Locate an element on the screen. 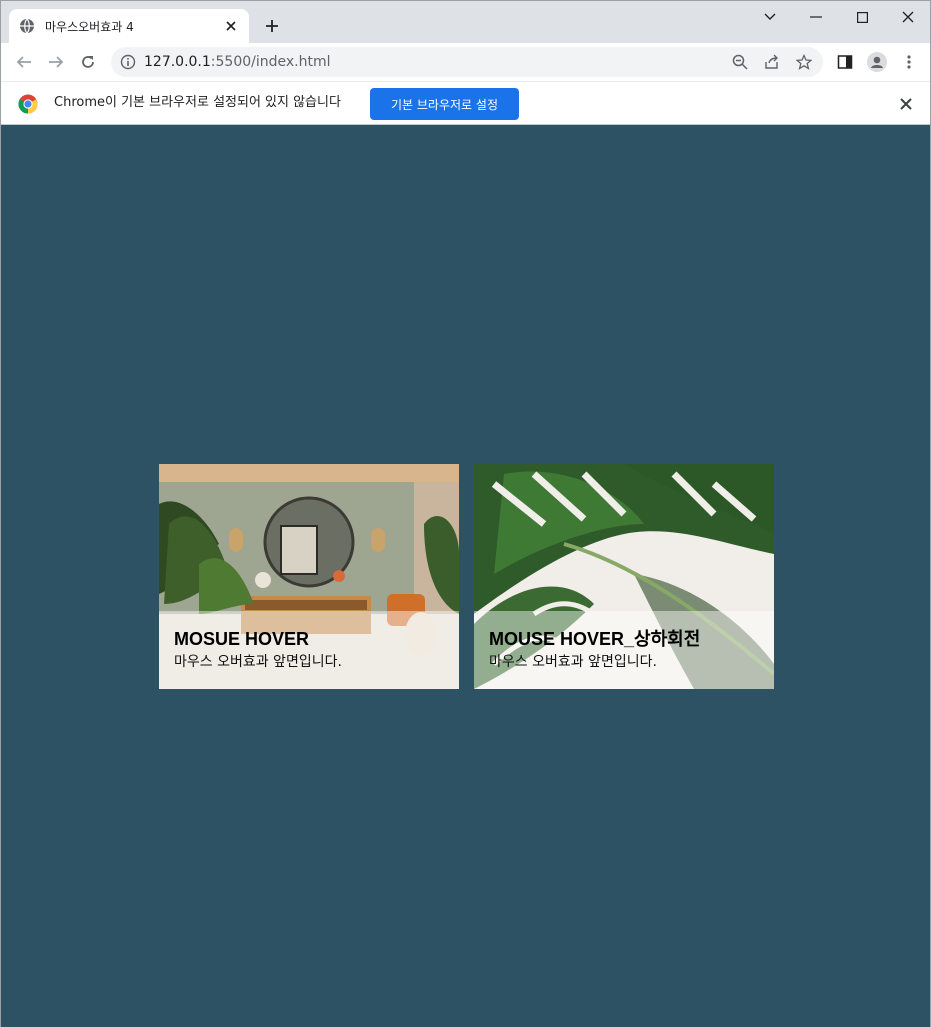 This screenshot has width=931, height=1027. hover-card: MOUSE HOVER_상하회전 마우스 오버효과 앞면입니다. is located at coordinates (624, 576).